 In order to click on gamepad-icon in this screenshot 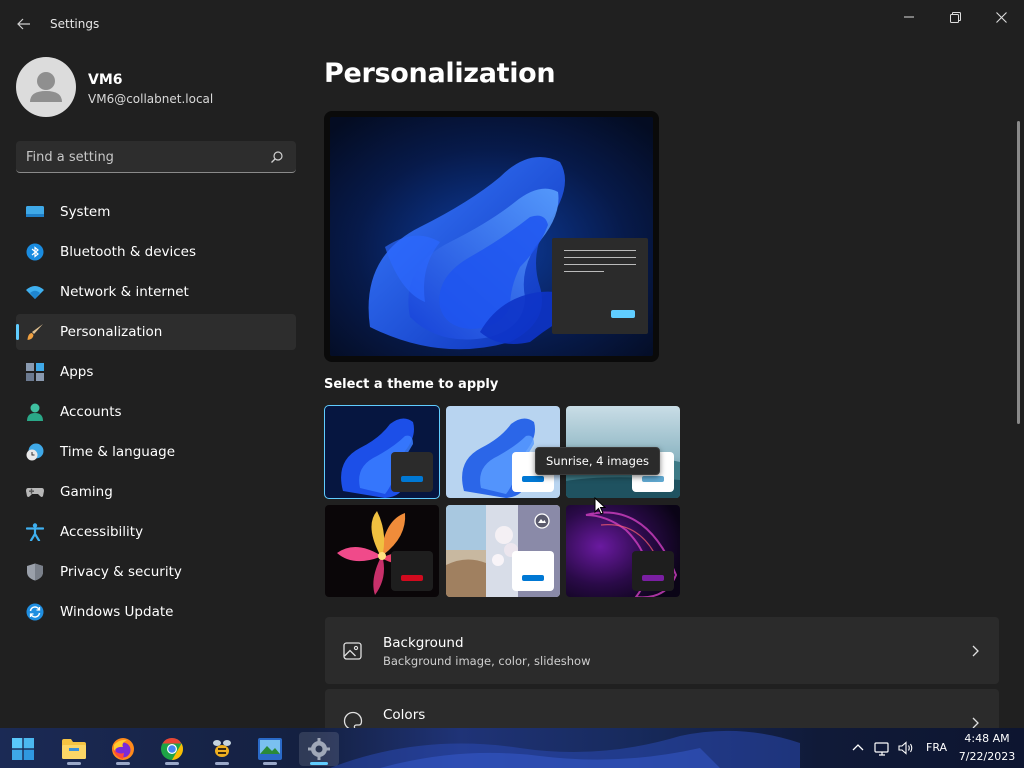, I will do `click(35, 492)`.